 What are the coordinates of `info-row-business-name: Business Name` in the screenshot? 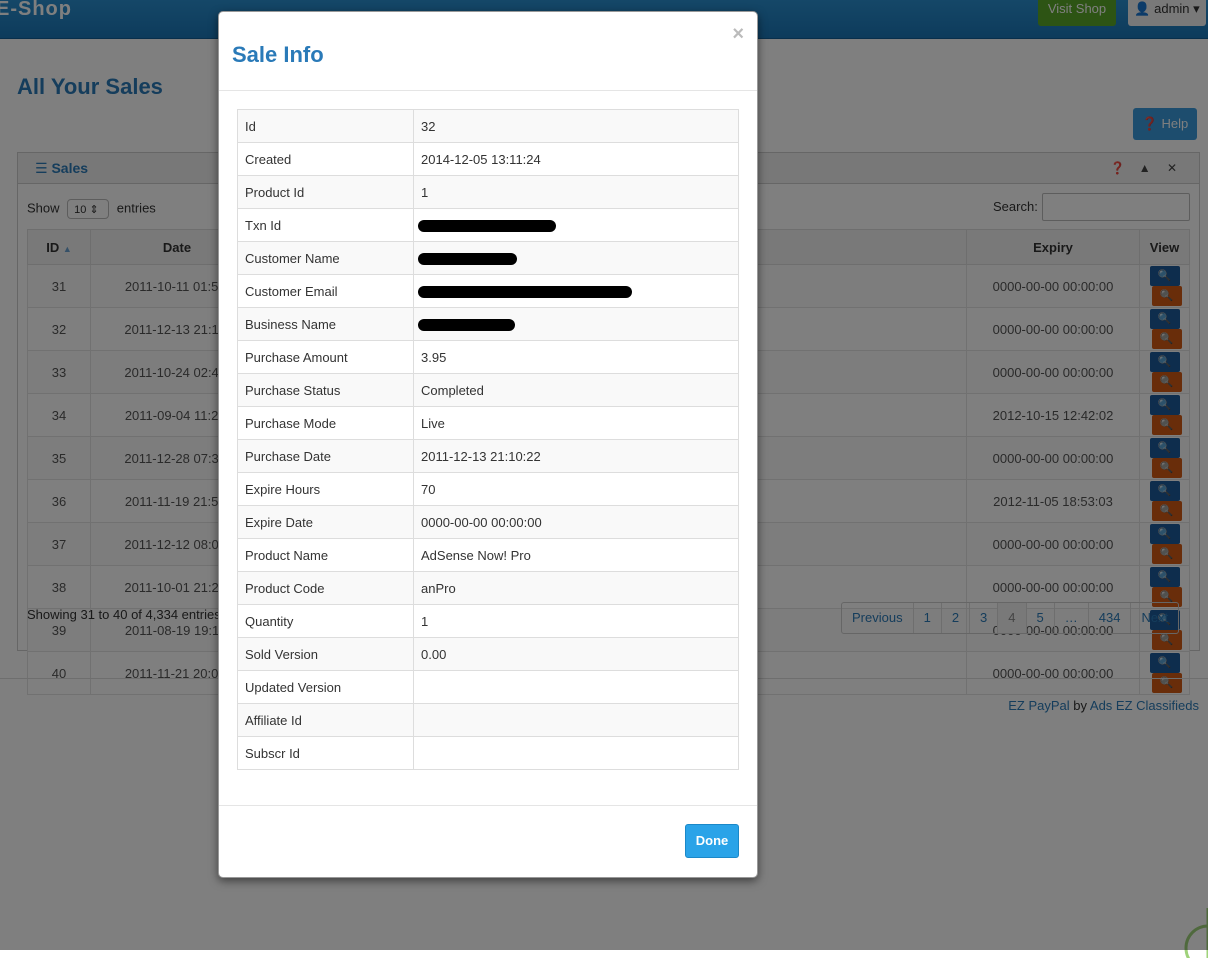 It's located at (488, 324).